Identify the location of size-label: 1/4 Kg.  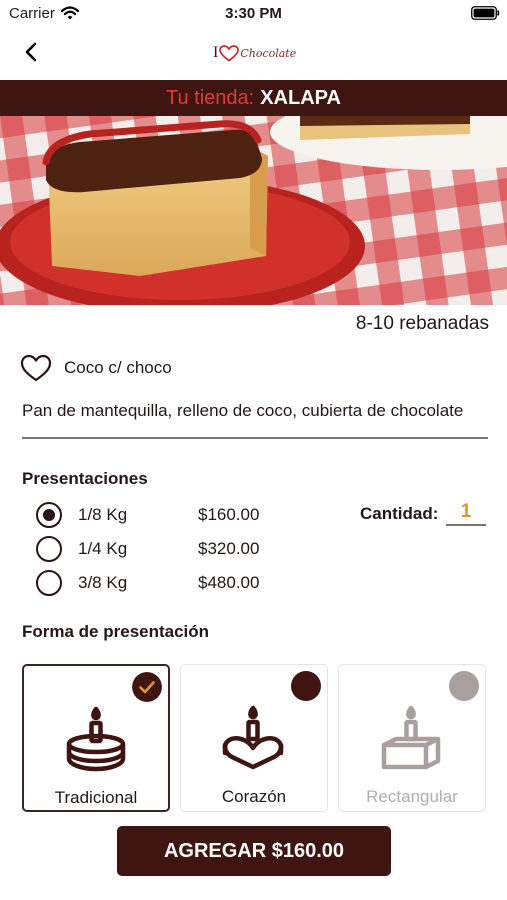
(103, 548).